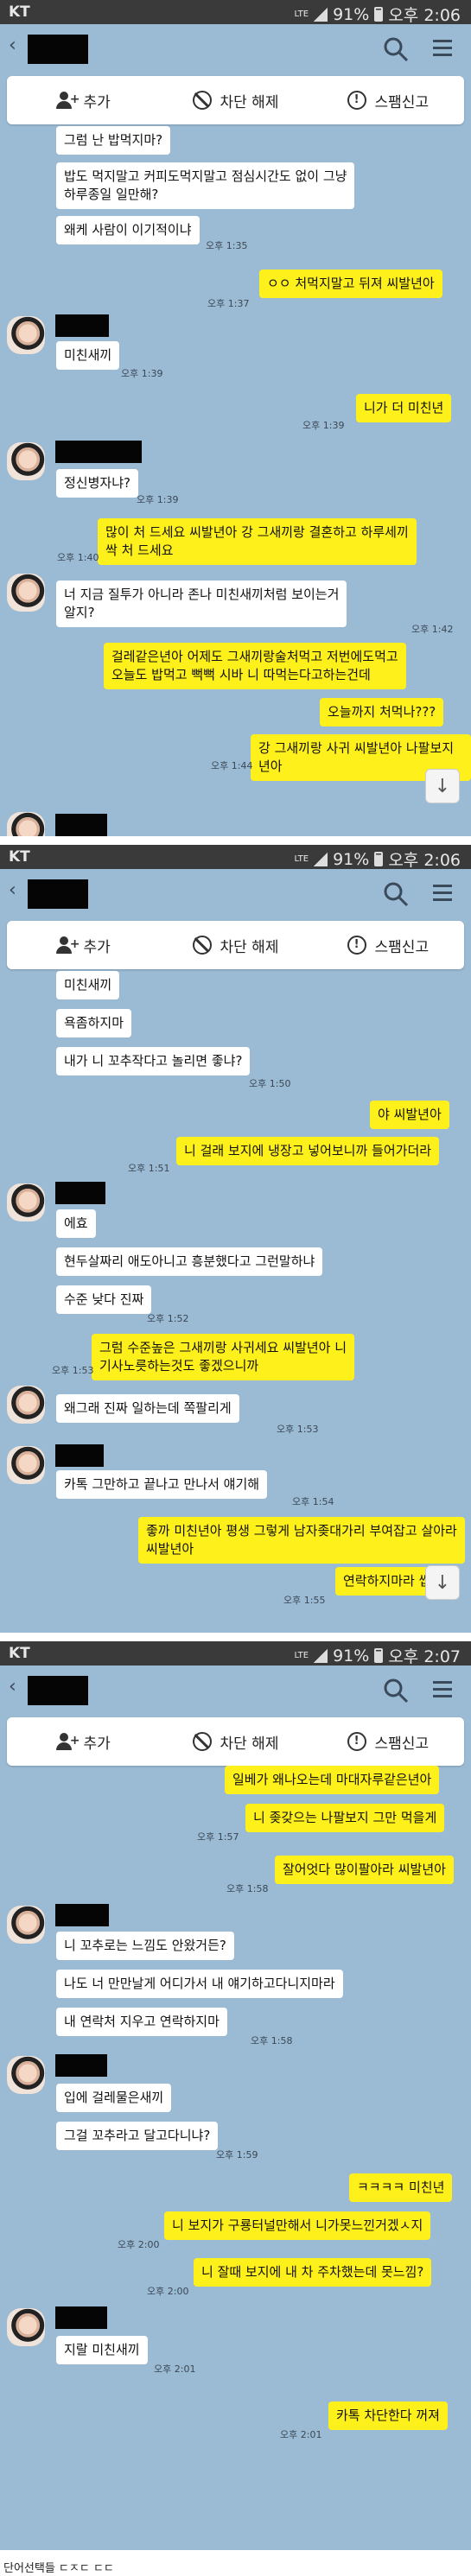  What do you see at coordinates (350, 284) in the screenshot?
I see `message-bubble: ㅇㅇ 처먹지말고 뒤져 씨발년아` at bounding box center [350, 284].